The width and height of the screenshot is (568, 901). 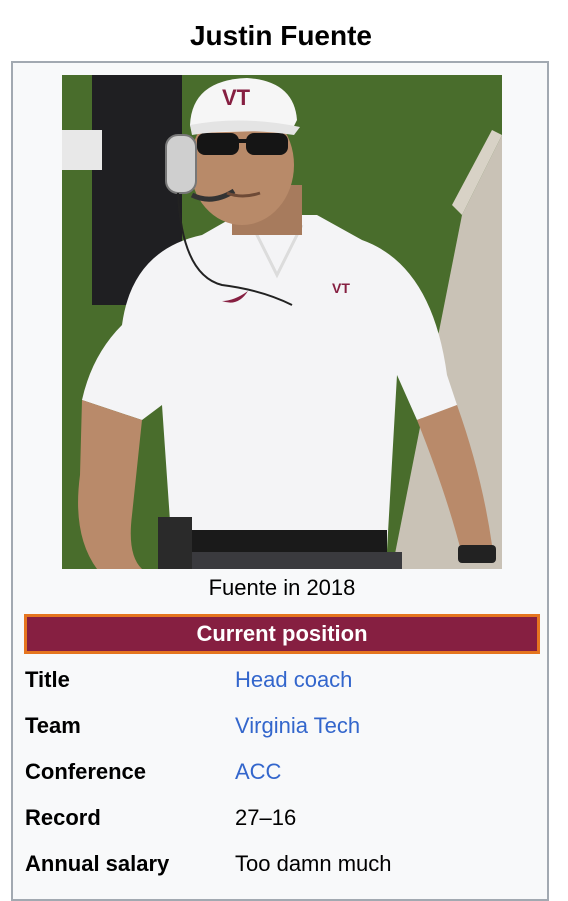 I want to click on row-record: Record 27–16, so click(x=285, y=818).